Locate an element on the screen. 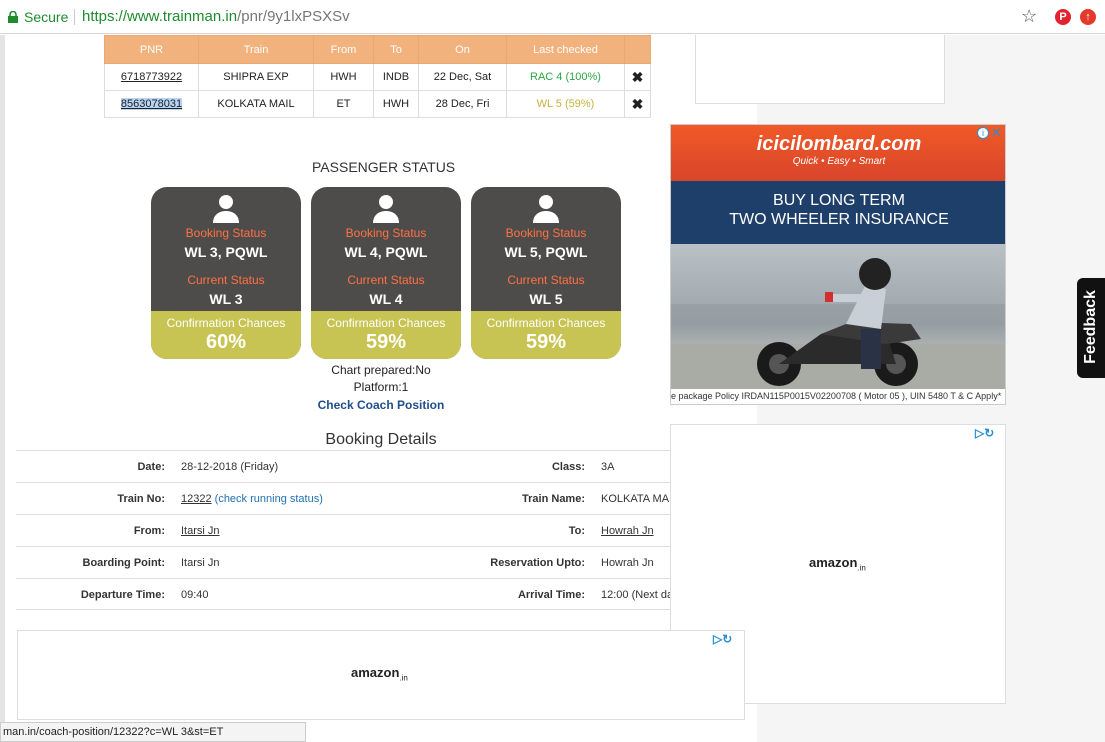 The height and width of the screenshot is (742, 1105). col-header-last-checked: Last checked is located at coordinates (565, 49).